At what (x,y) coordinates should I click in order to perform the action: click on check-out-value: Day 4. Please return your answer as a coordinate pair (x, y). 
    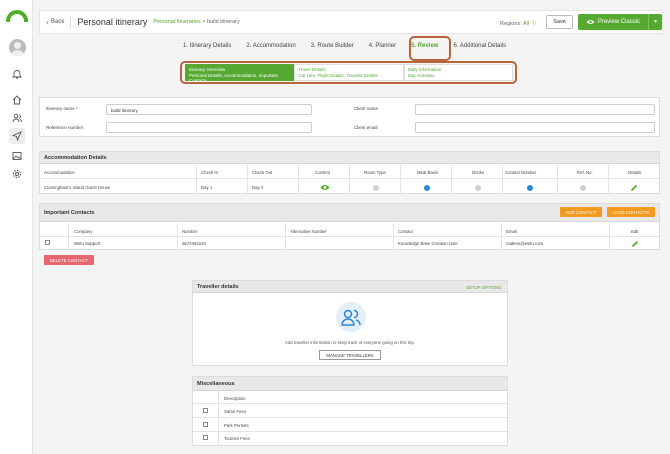
    Looking at the image, I should click on (258, 187).